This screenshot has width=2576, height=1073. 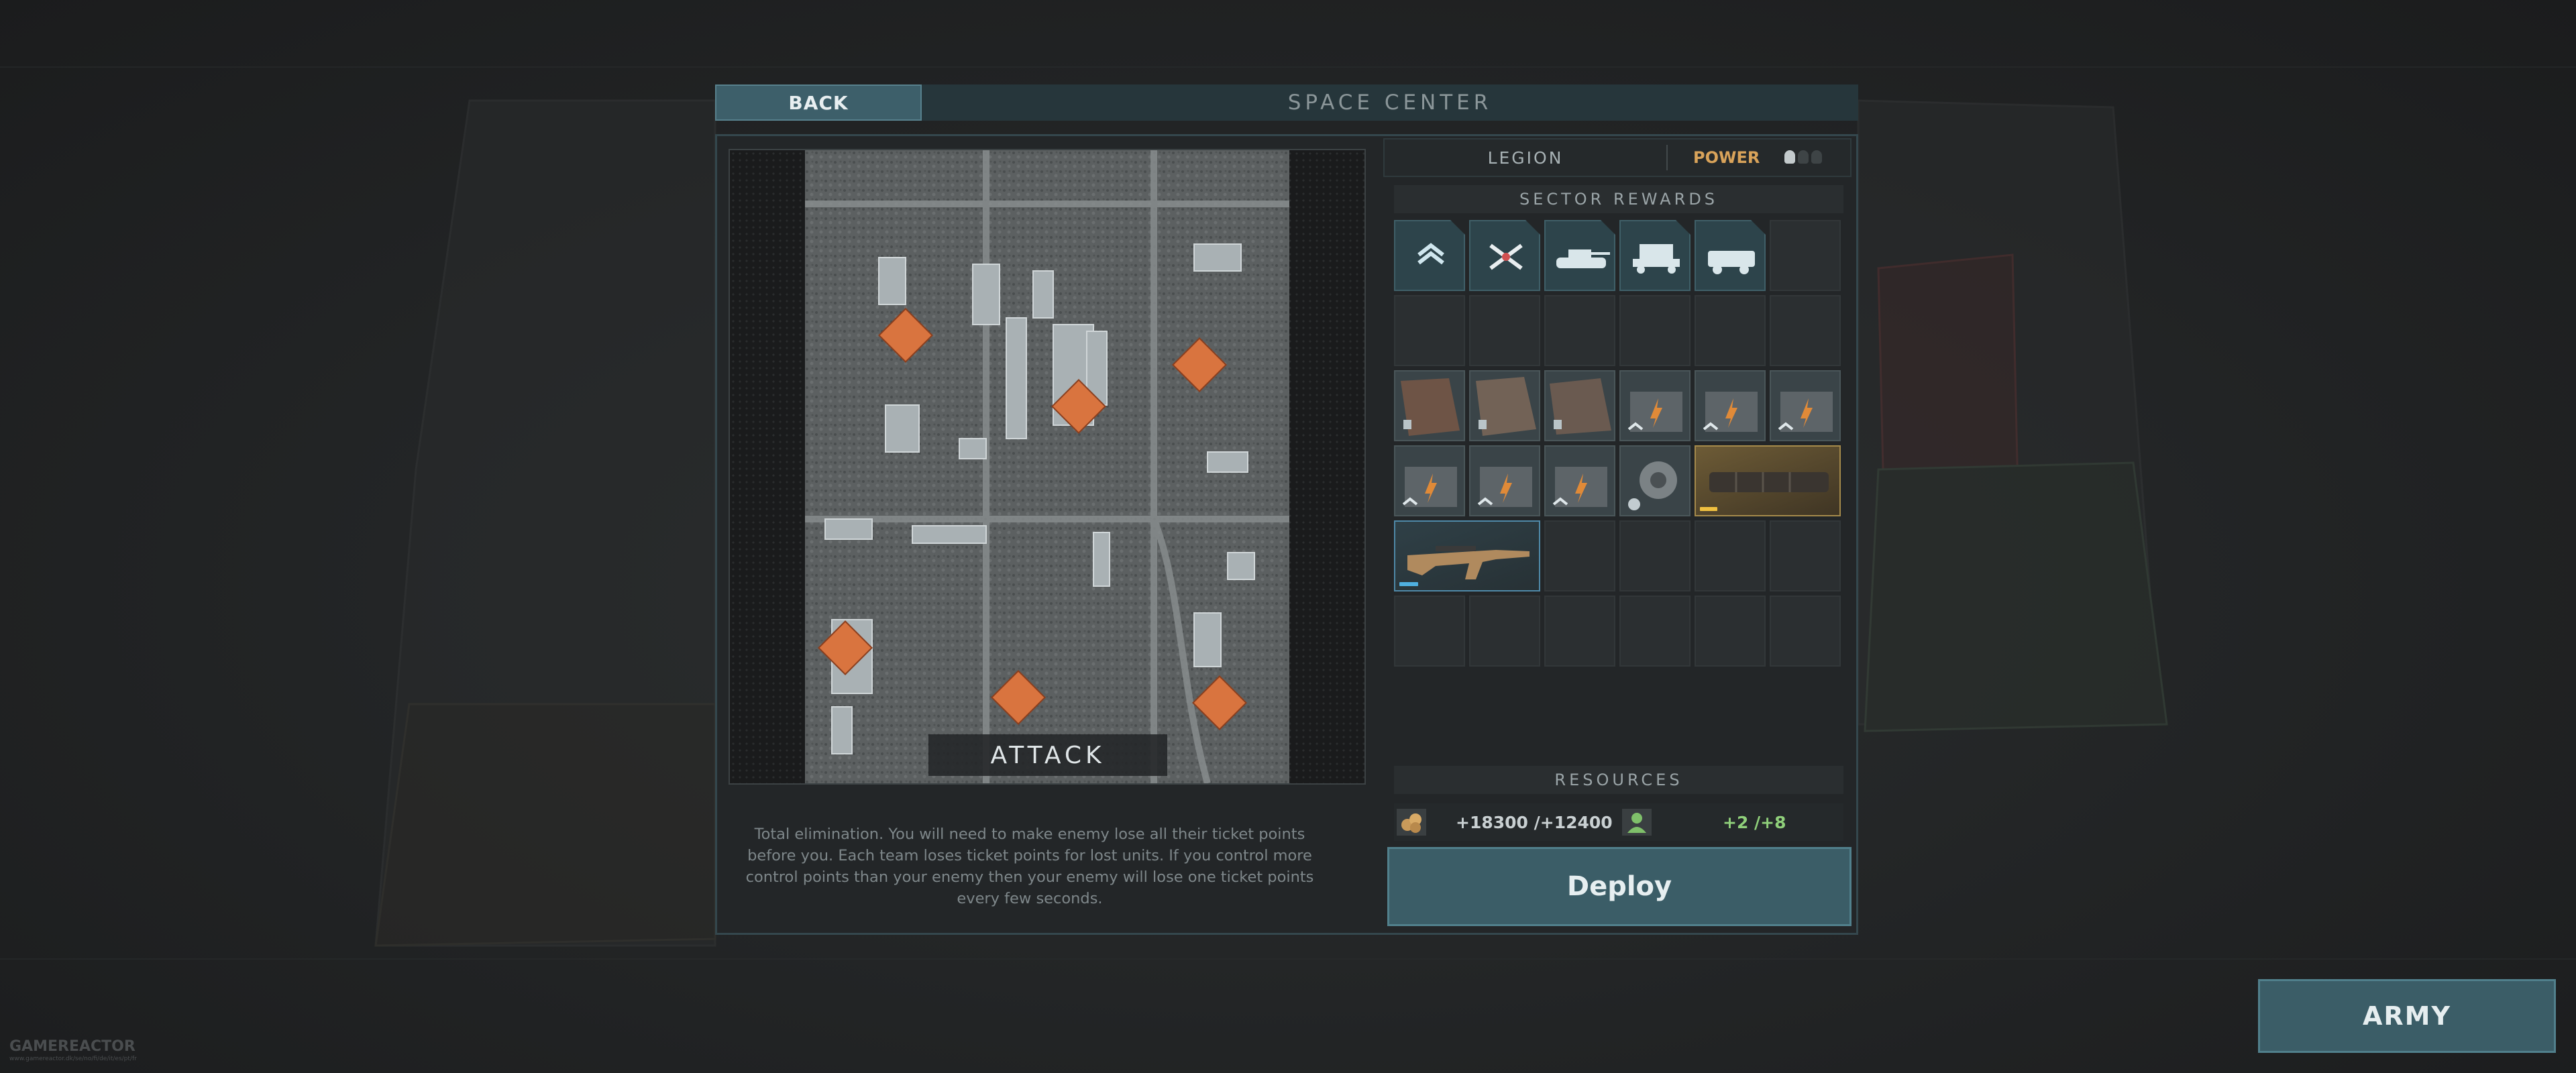 I want to click on faction-bar: LEGION POWER, so click(x=1617, y=157).